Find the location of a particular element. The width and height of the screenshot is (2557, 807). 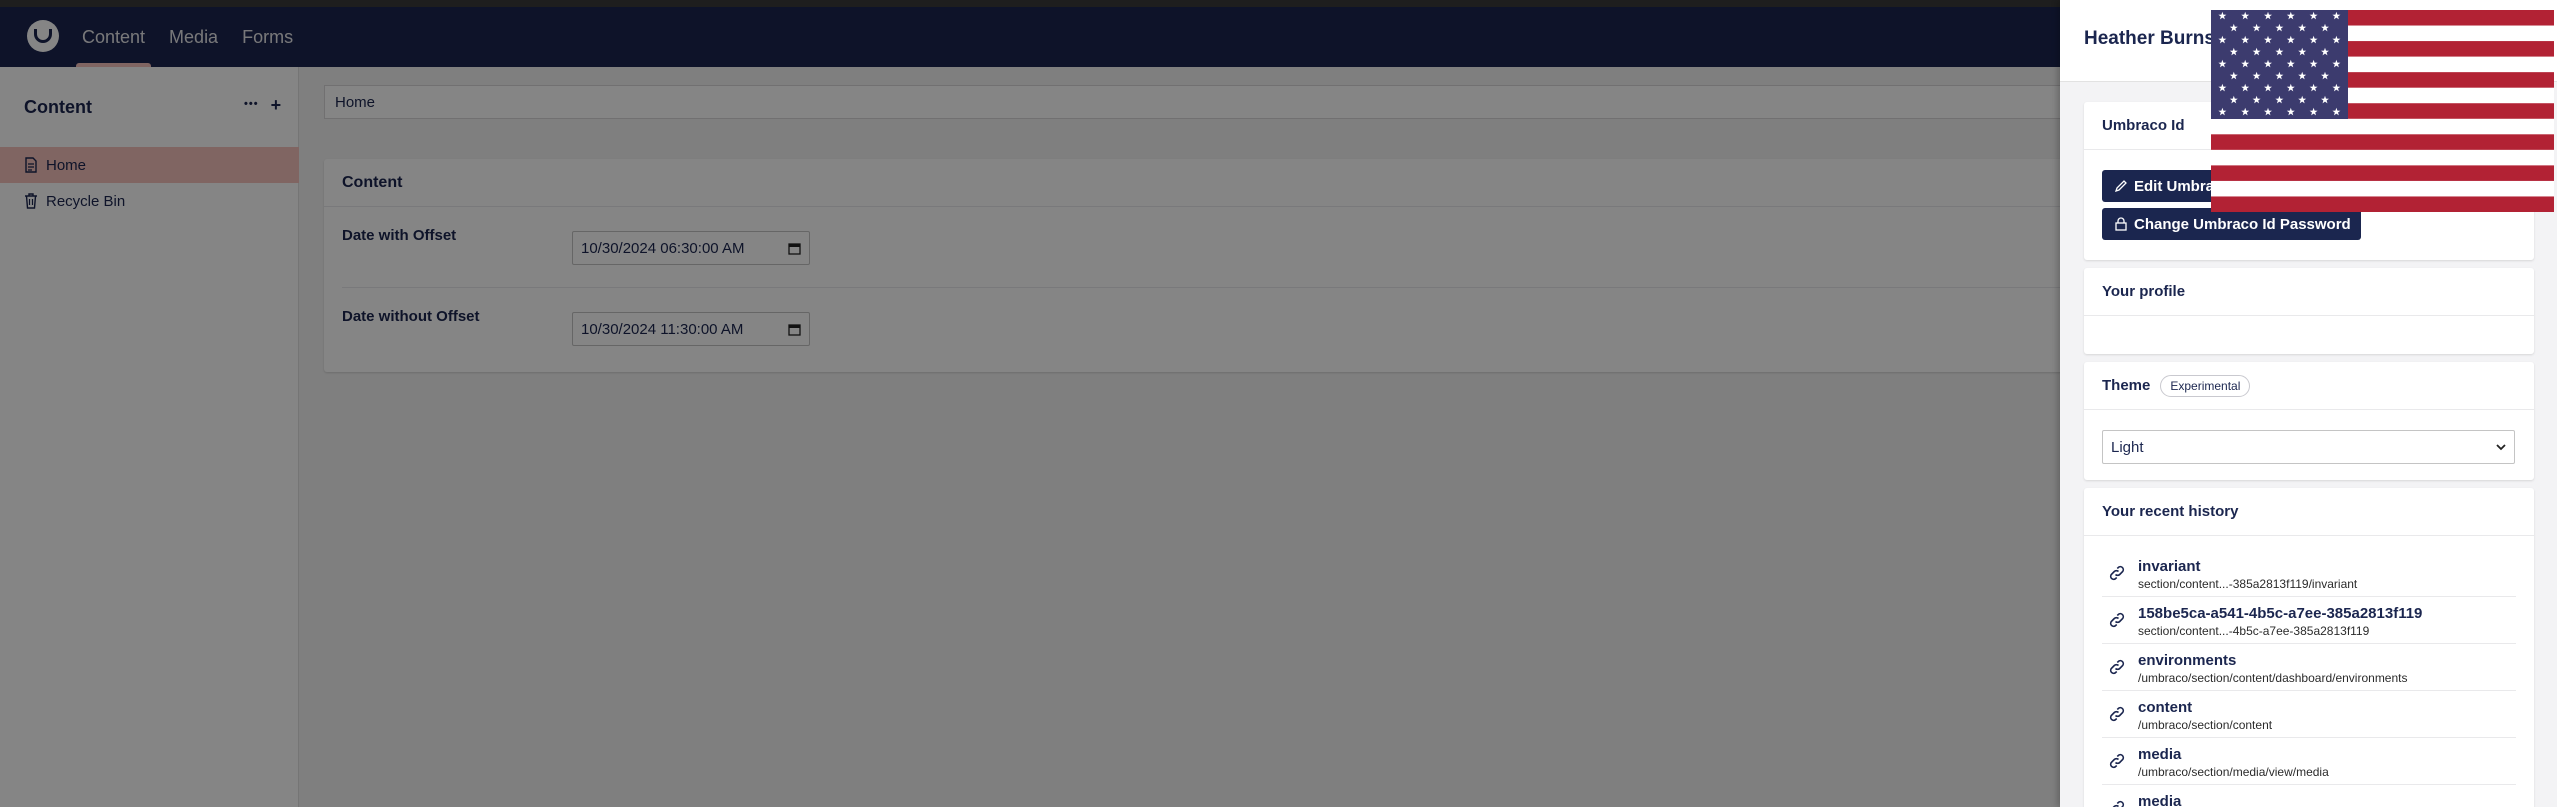

history-item: media is located at coordinates (2309, 796).